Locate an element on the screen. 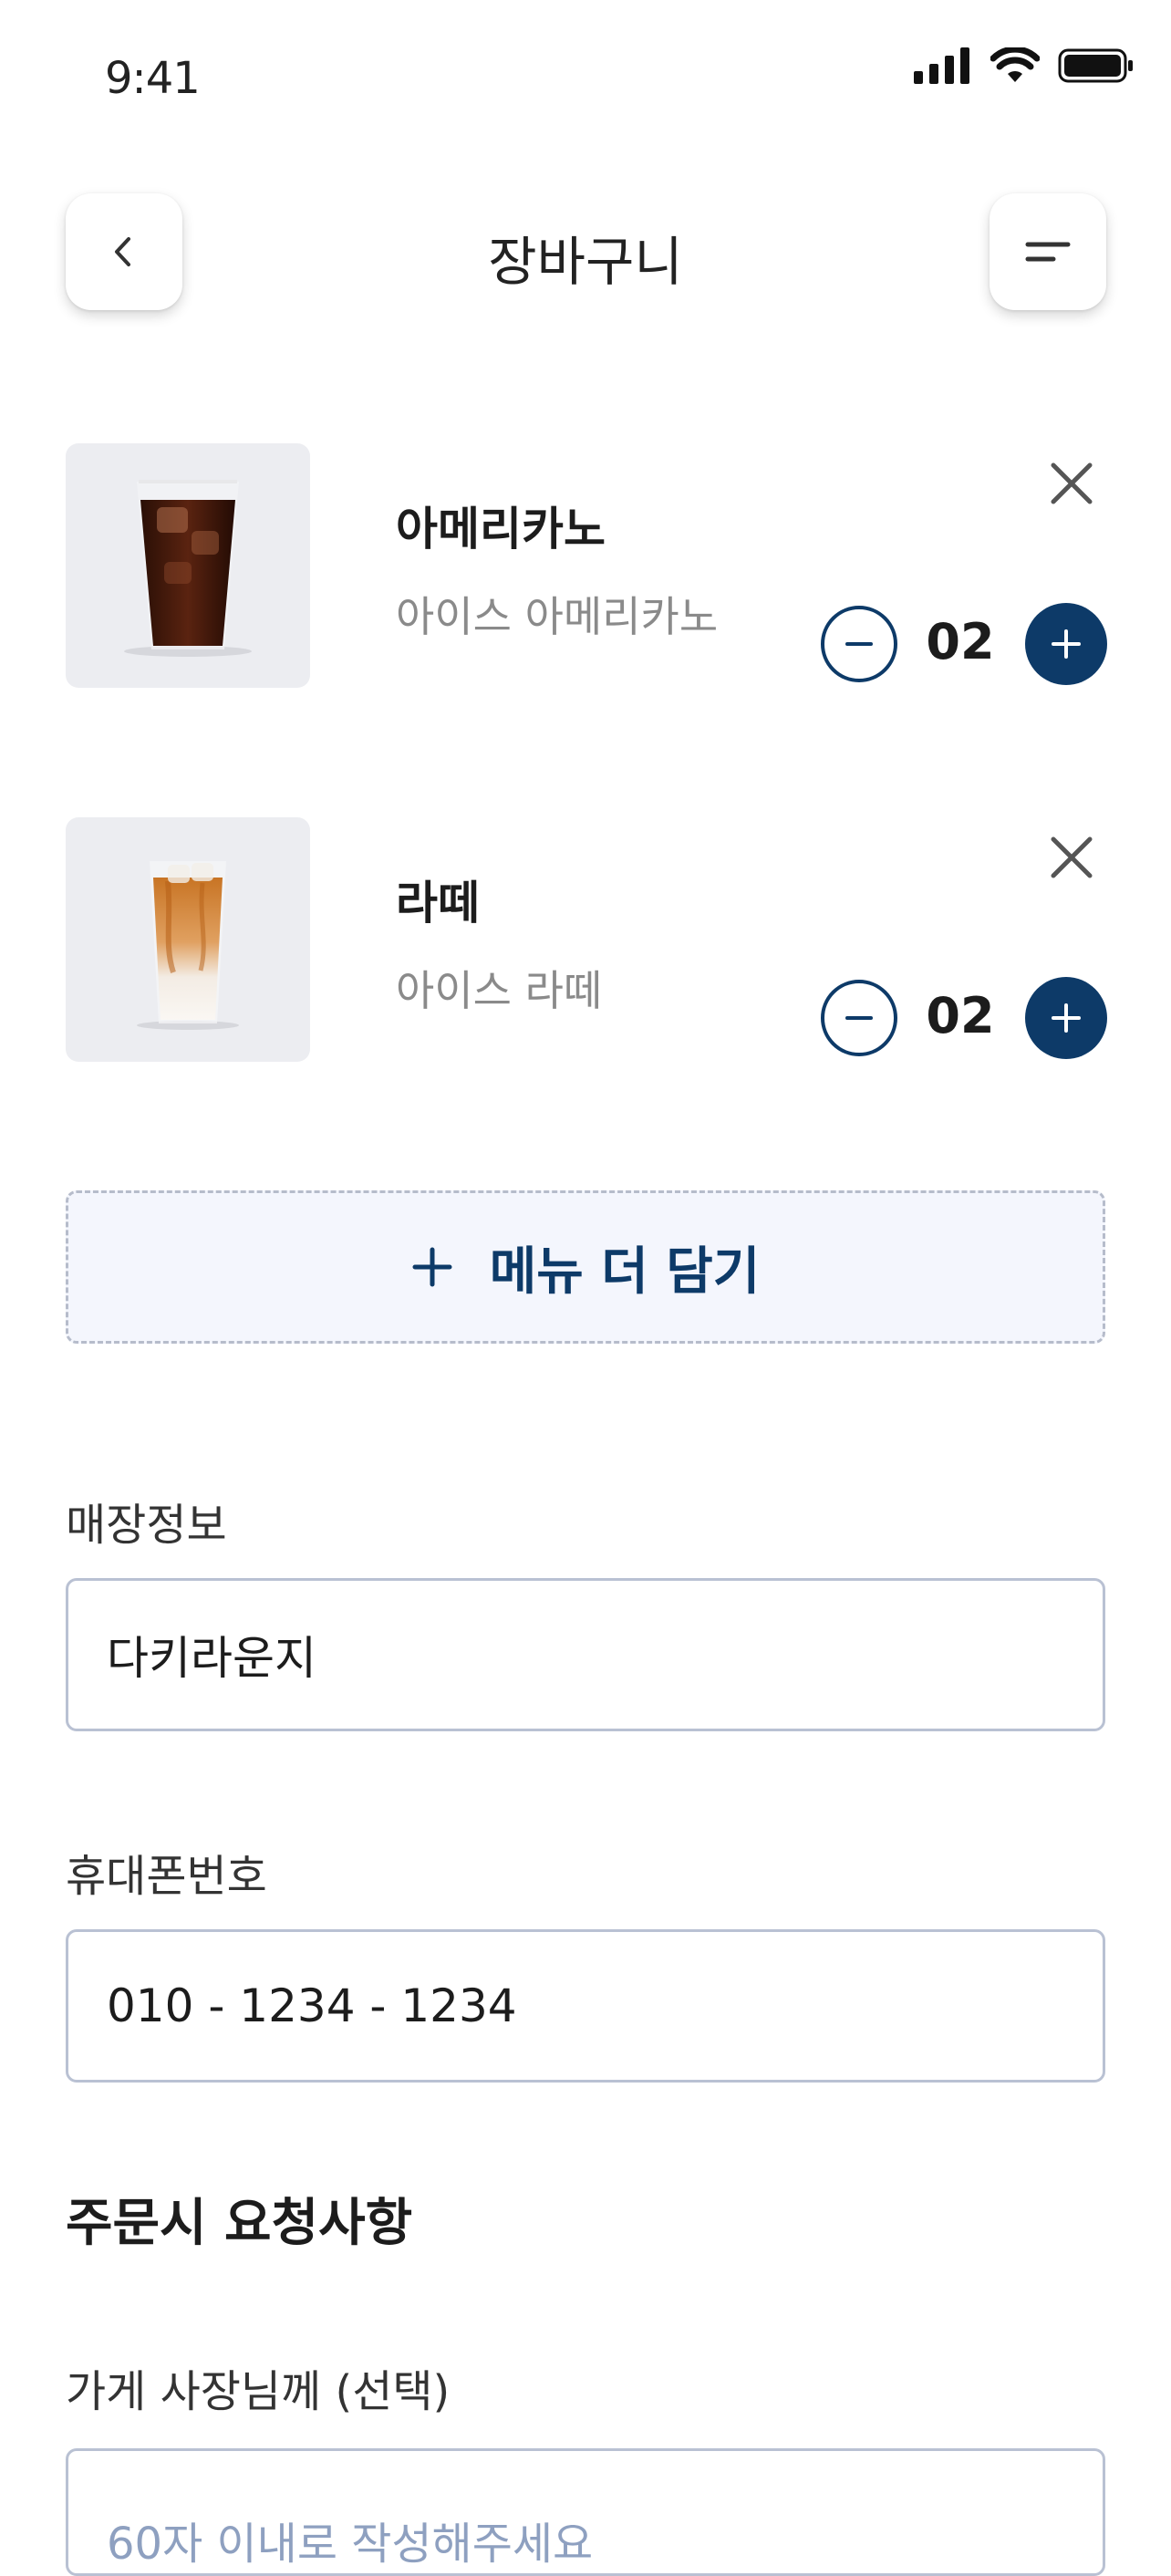 The image size is (1171, 2576). order-request-title: 주문시 요청사항 is located at coordinates (239, 2223).